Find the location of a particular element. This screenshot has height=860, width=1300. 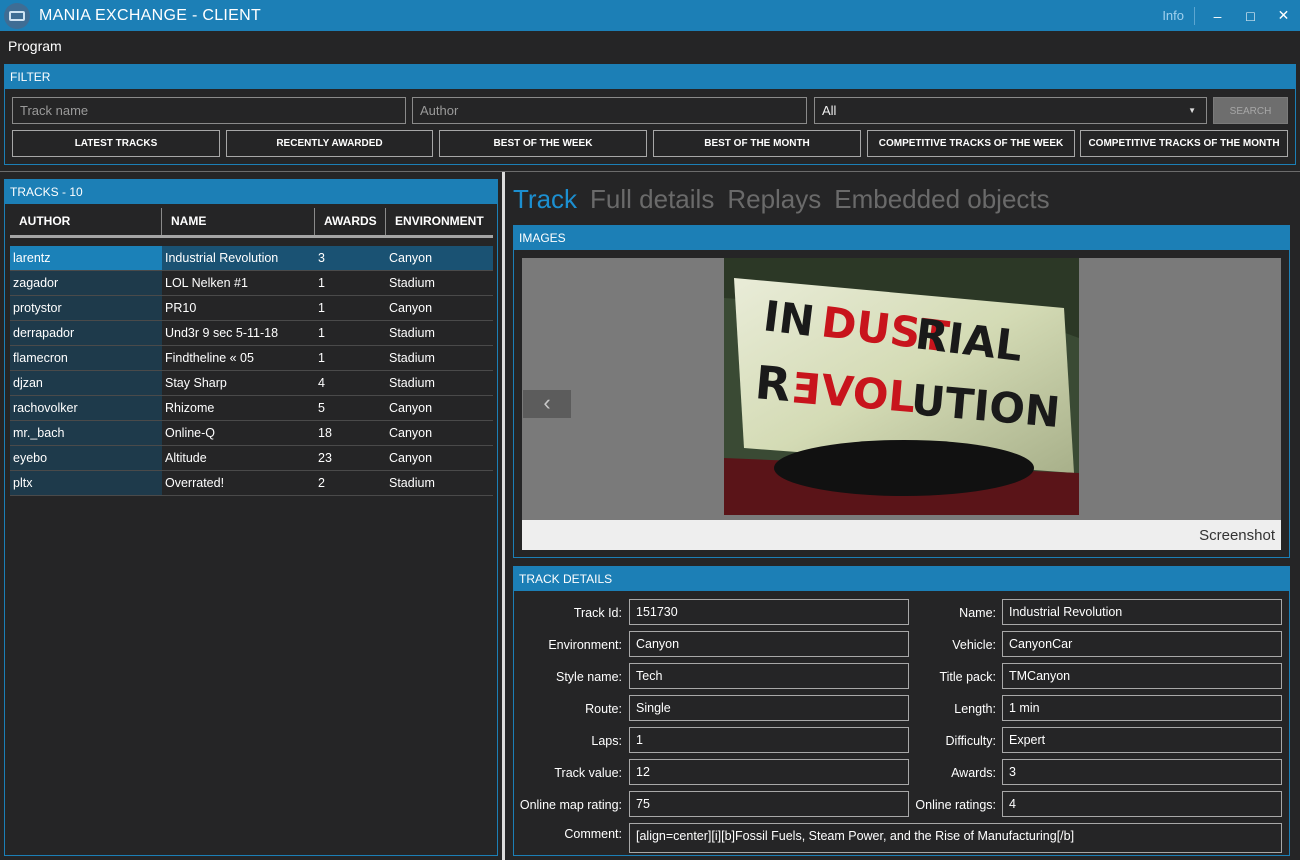

table-row: flamecron Findtheline « 05 1 Stadium is located at coordinates (251, 358).